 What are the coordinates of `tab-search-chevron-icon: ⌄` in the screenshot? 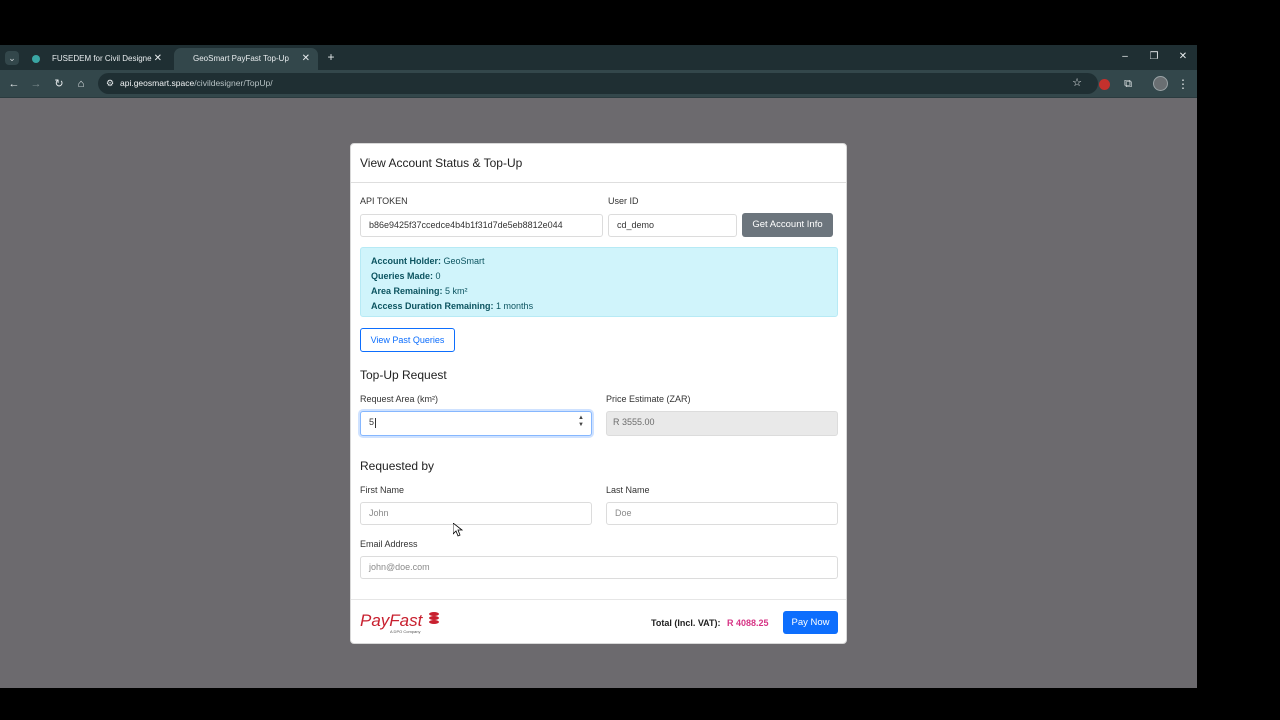 It's located at (12, 58).